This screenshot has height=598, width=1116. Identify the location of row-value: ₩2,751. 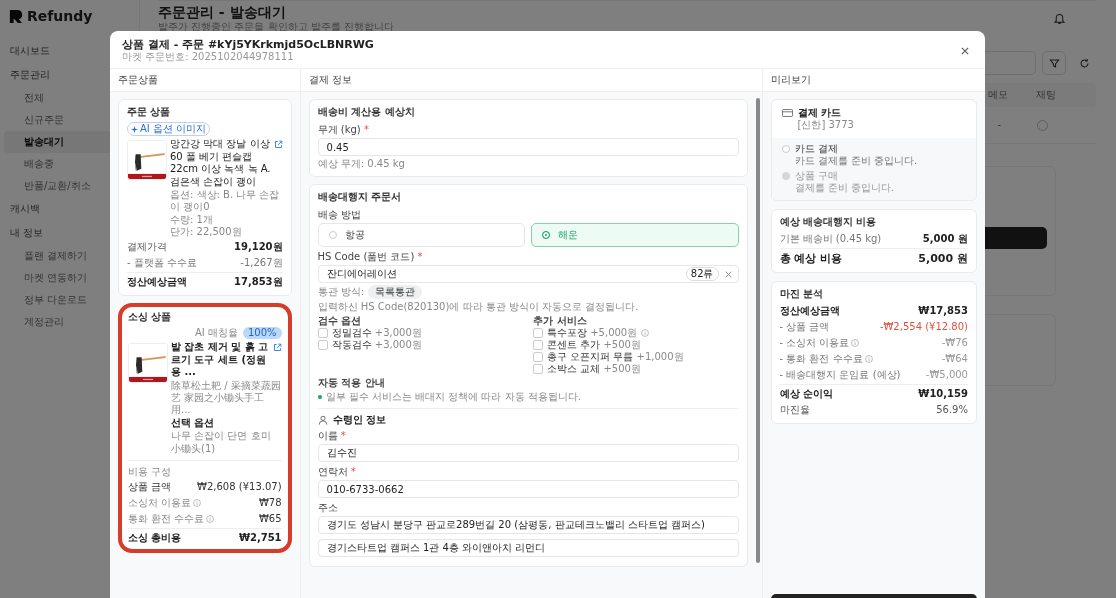
(260, 537).